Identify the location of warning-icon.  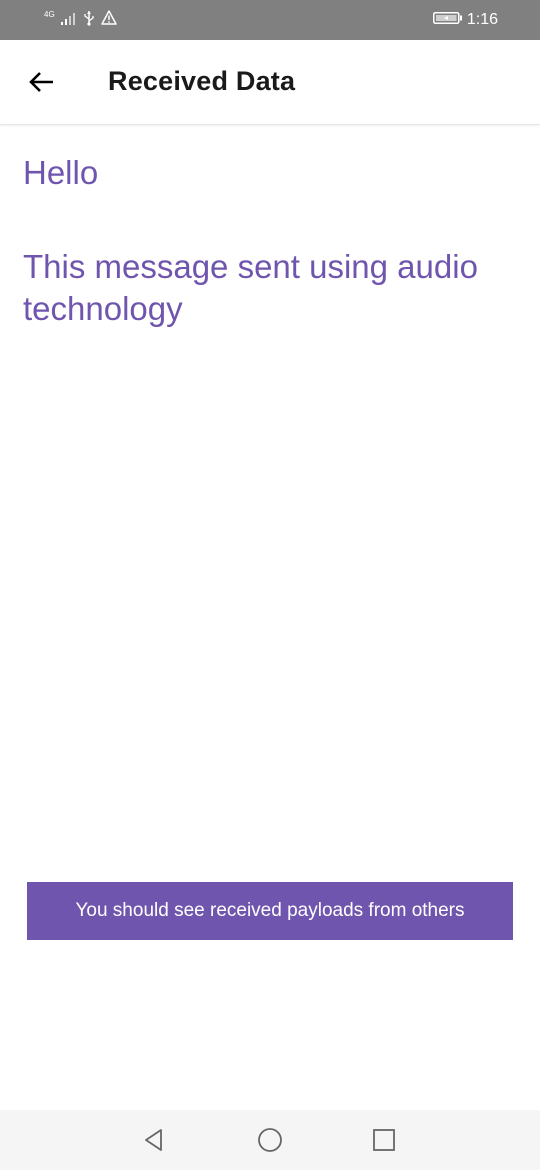
(108, 20).